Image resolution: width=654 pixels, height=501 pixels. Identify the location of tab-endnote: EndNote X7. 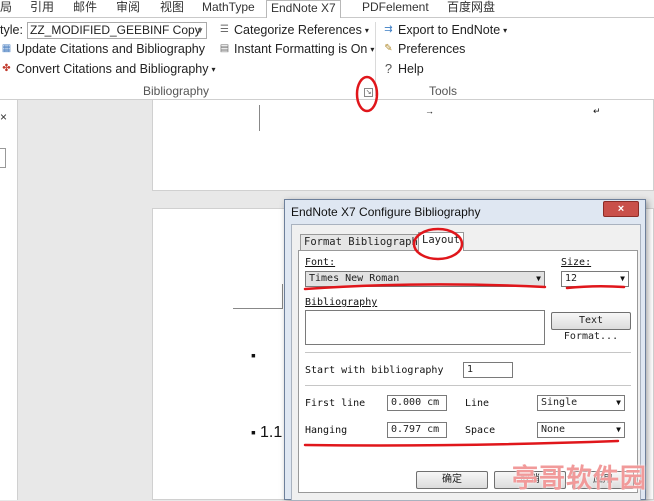
(303, 9).